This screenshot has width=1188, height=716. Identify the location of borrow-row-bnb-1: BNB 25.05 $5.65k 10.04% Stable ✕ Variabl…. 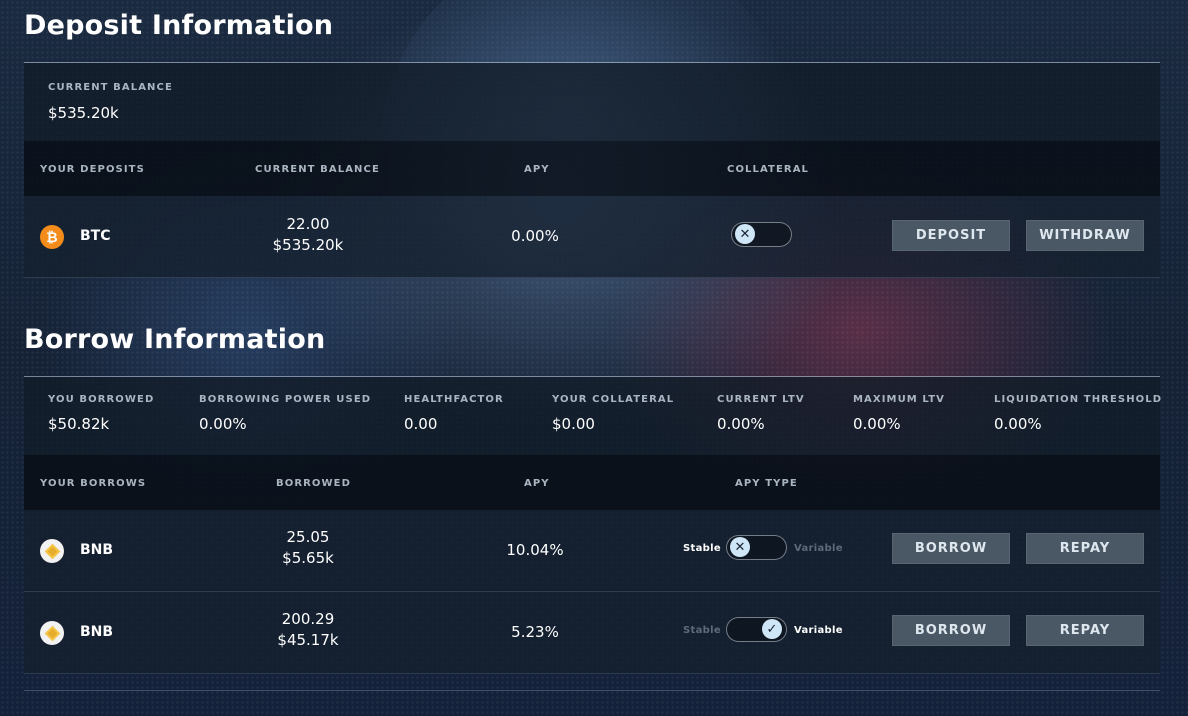
(592, 551).